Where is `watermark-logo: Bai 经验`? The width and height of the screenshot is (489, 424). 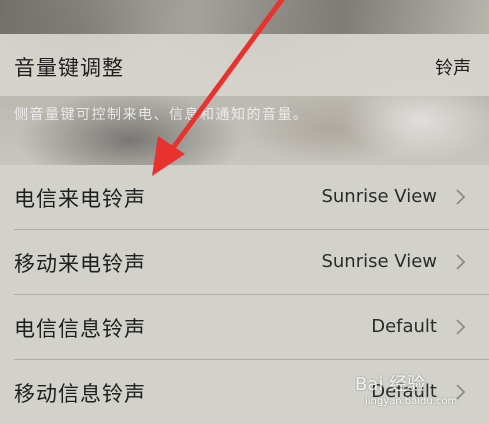 watermark-logo: Bai 经验 is located at coordinates (390, 384).